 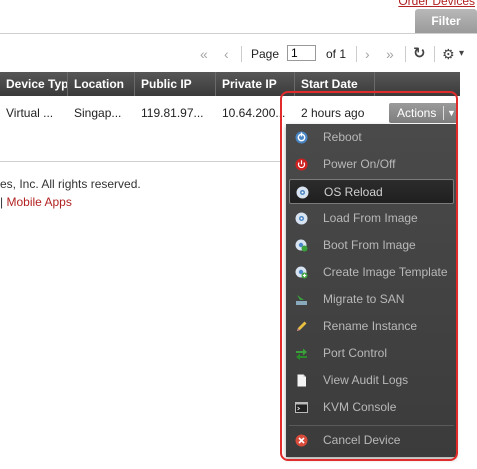 I want to click on mobile-apps-link: Mobile Apps, so click(x=38, y=202).